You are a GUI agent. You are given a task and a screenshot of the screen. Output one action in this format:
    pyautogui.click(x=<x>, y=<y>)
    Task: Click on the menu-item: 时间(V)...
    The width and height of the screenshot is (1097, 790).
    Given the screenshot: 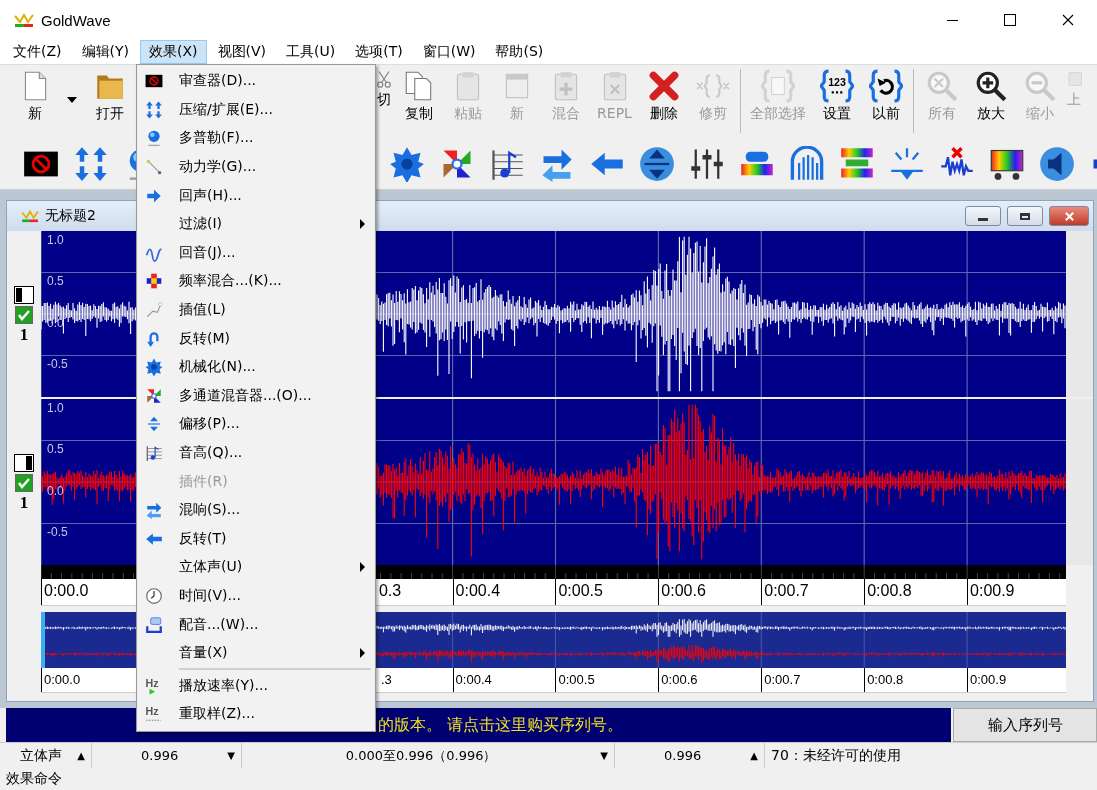 What is the action you would take?
    pyautogui.click(x=256, y=596)
    